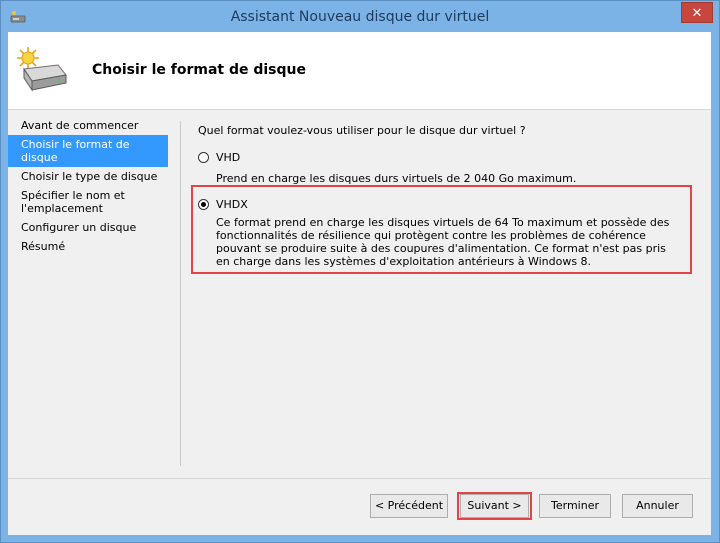 This screenshot has width=720, height=543. I want to click on vhd-option: VHD, so click(448, 157).